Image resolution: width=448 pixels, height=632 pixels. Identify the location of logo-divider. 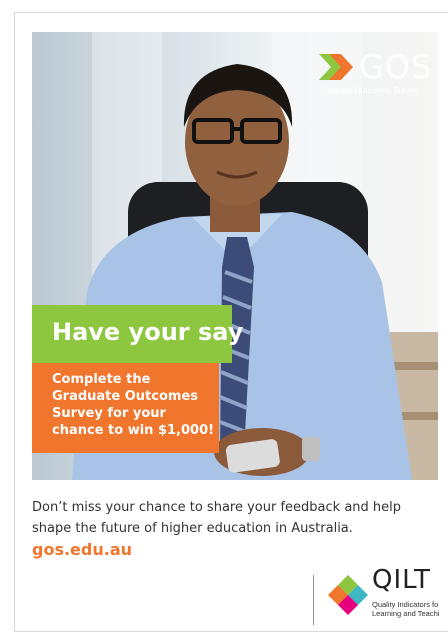
(313, 600).